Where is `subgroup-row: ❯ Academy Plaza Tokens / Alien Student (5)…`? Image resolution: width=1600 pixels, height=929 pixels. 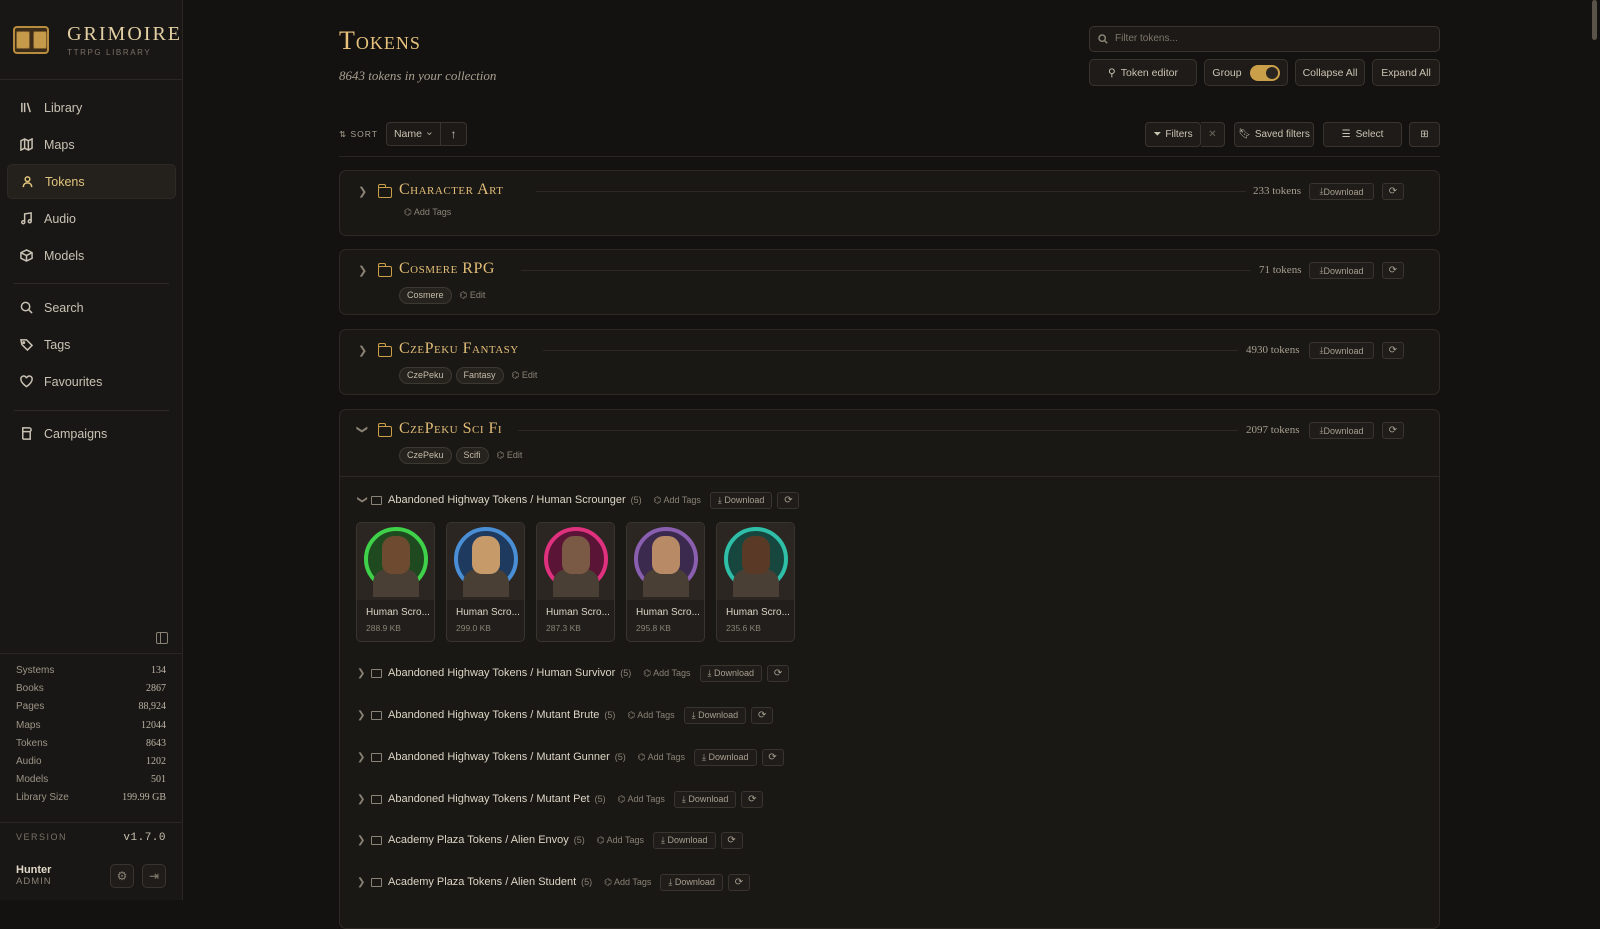
subgroup-row: ❯ Academy Plaza Tokens / Alien Student (5)… is located at coordinates (553, 882).